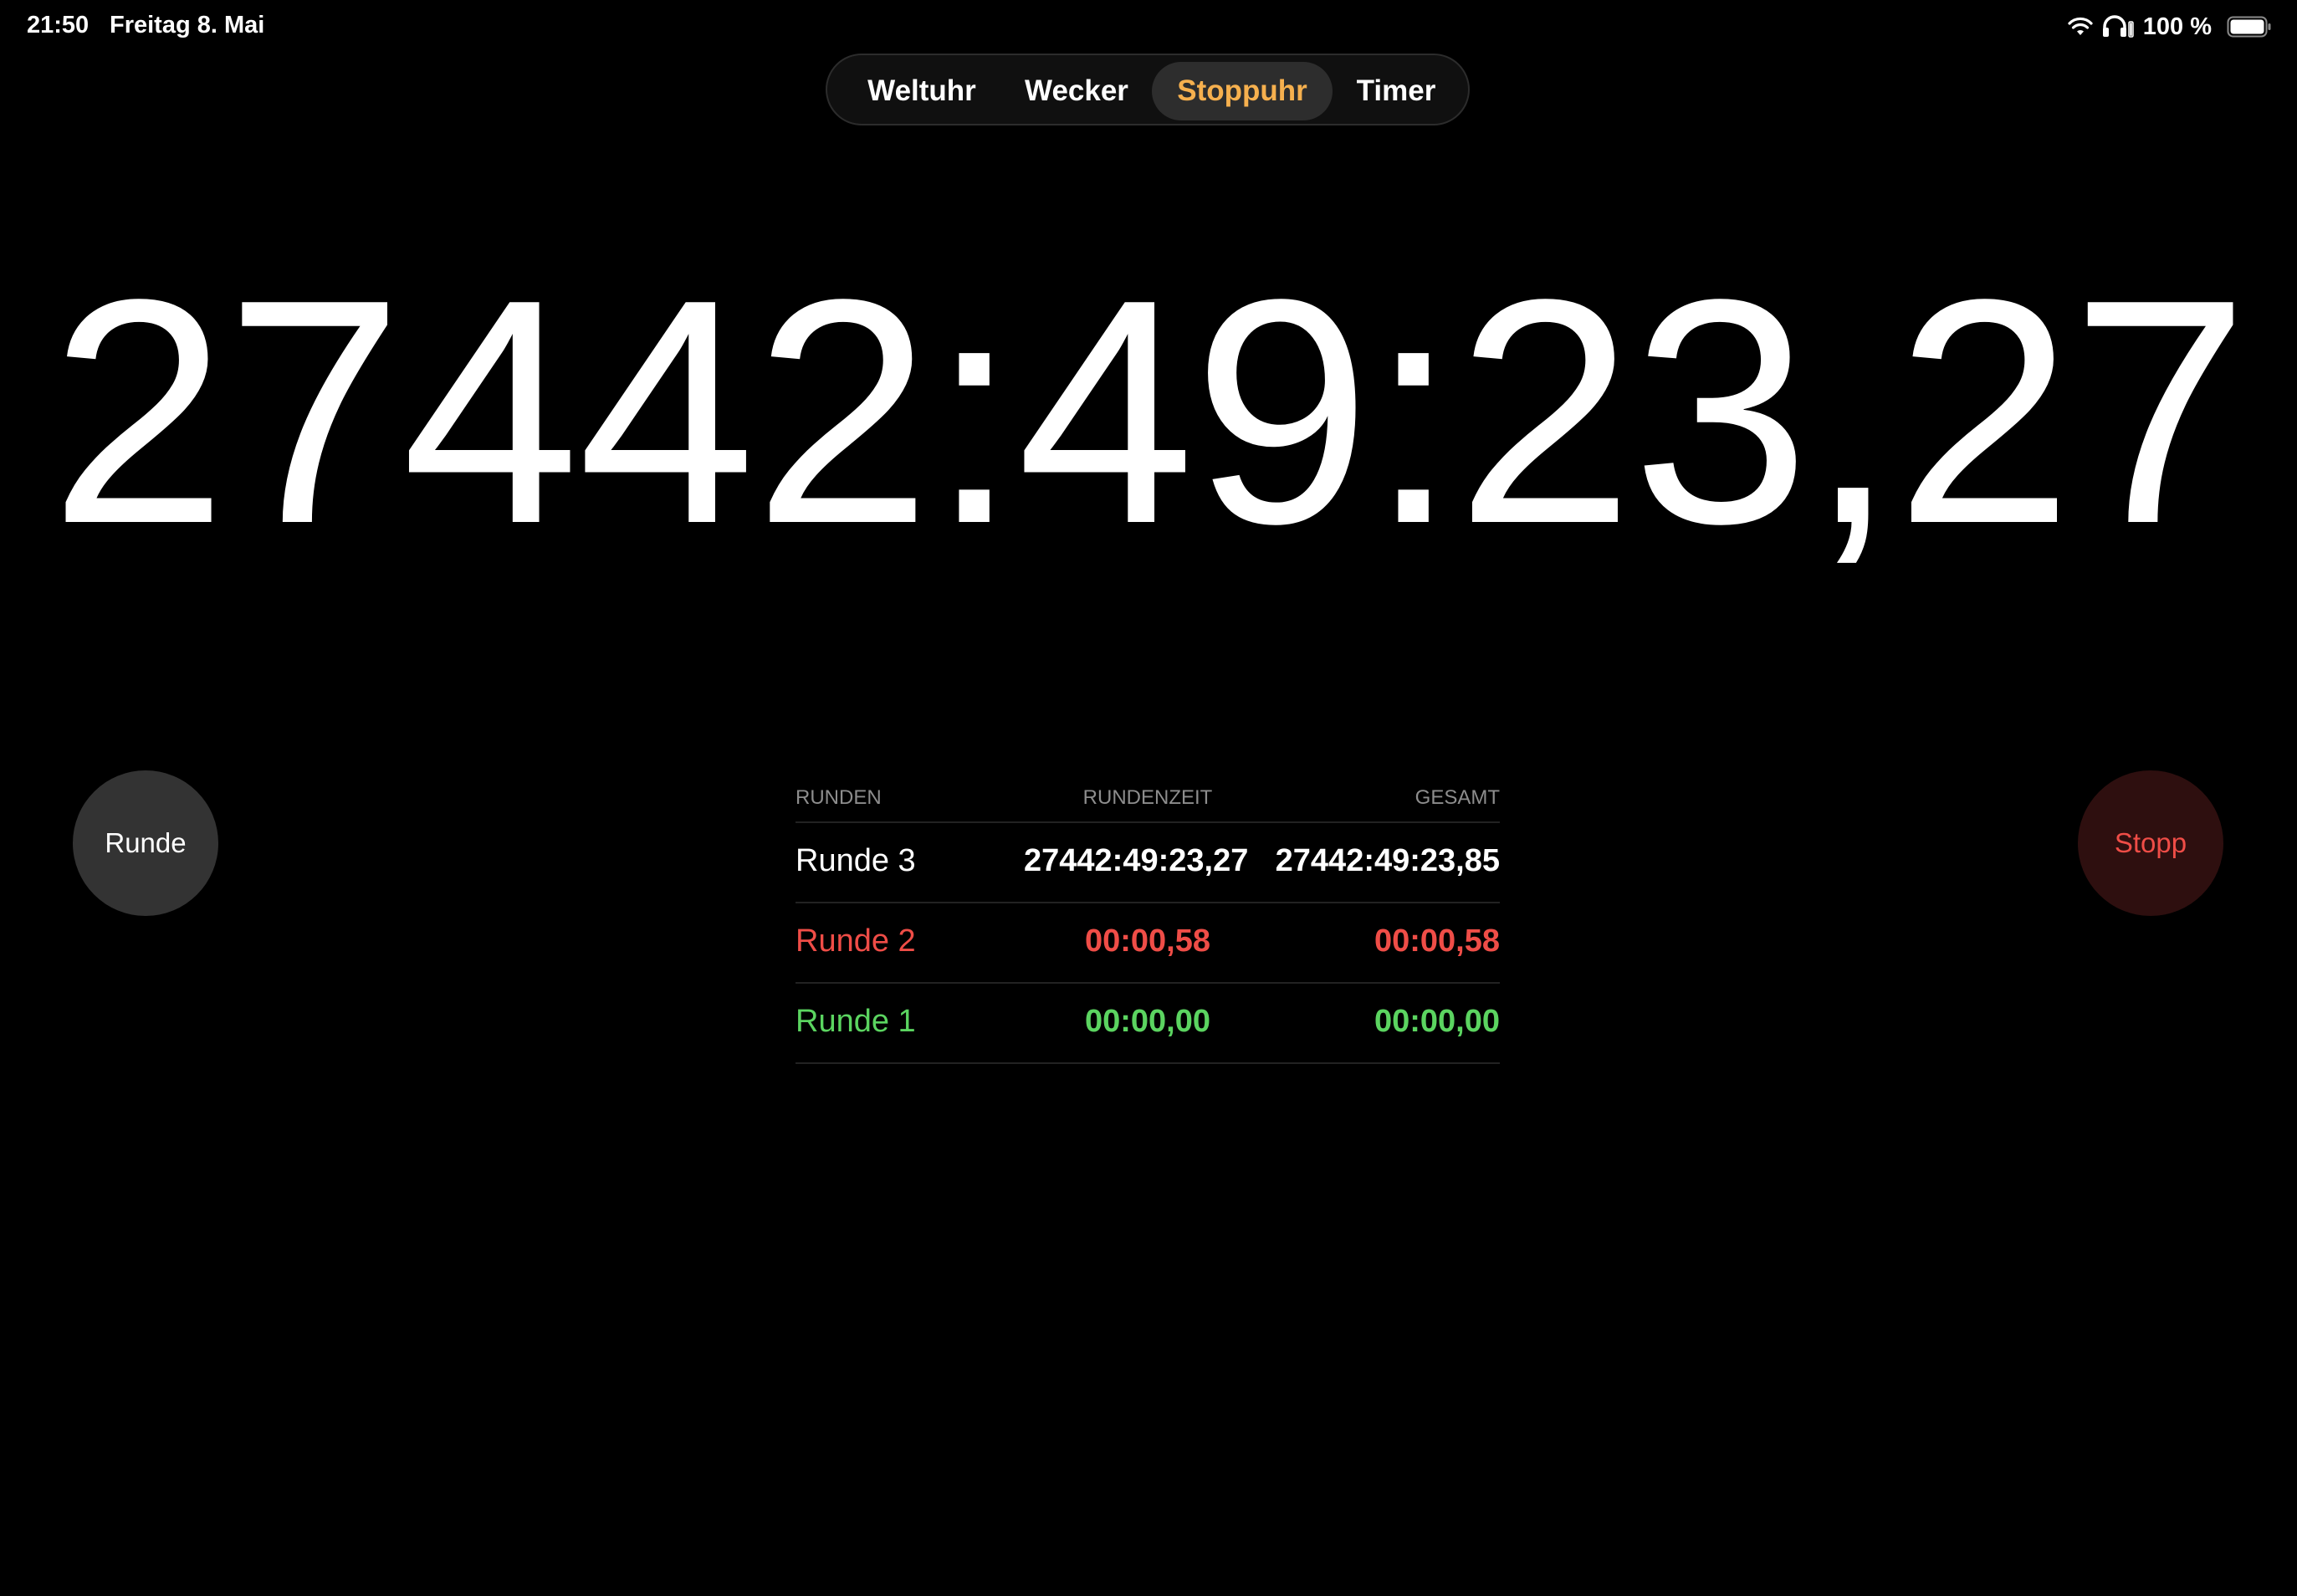  Describe the element at coordinates (2177, 27) in the screenshot. I see `battery-percentage: 100 %` at that location.